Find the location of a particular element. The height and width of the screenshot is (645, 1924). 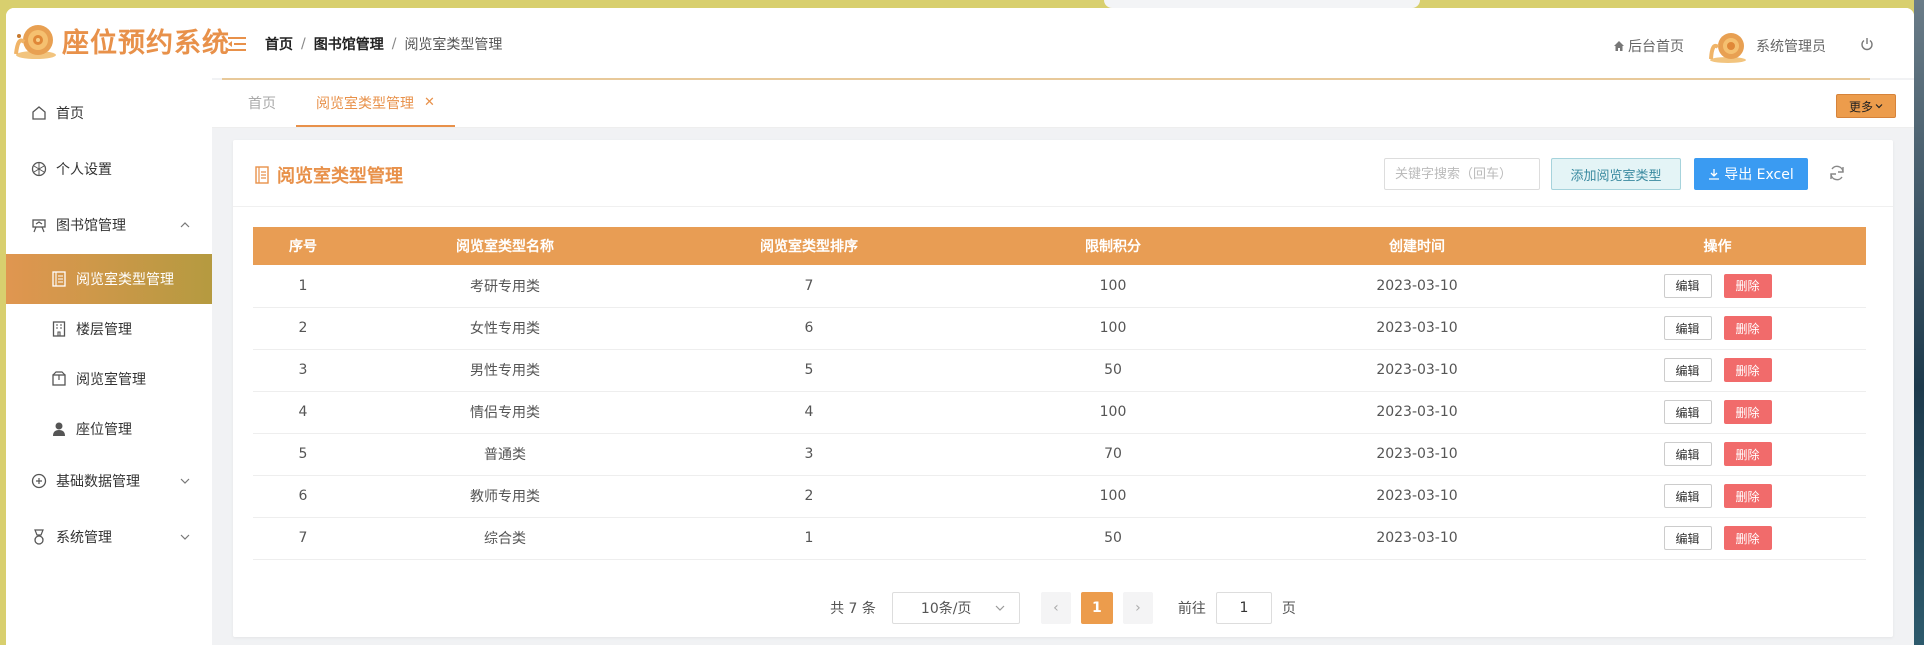

house-icon is located at coordinates (1619, 46).